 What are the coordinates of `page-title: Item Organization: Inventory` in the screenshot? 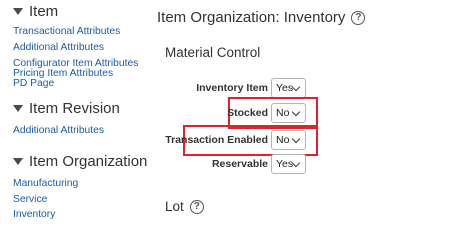 It's located at (251, 17).